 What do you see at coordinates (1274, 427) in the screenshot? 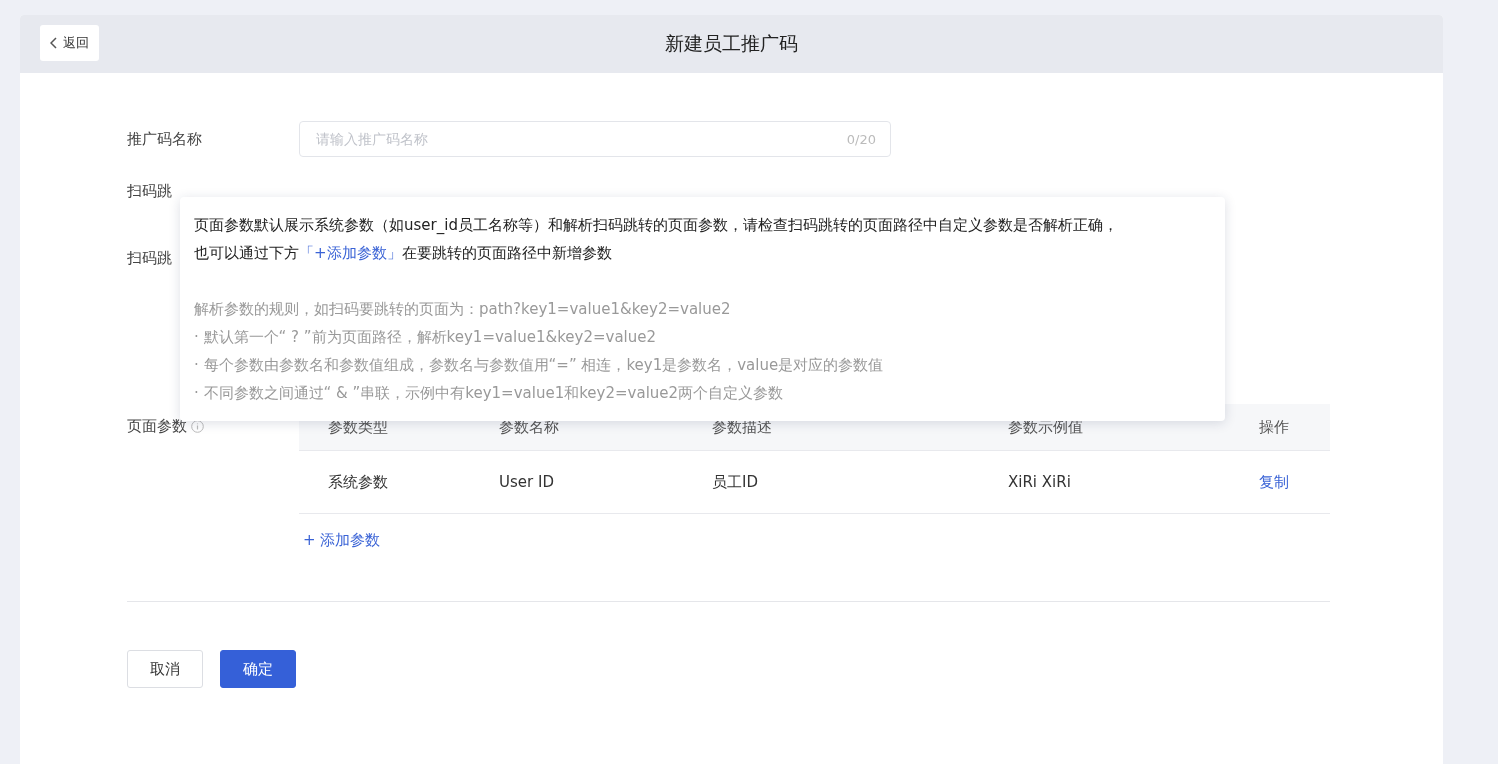
I see `column-header: 操作` at bounding box center [1274, 427].